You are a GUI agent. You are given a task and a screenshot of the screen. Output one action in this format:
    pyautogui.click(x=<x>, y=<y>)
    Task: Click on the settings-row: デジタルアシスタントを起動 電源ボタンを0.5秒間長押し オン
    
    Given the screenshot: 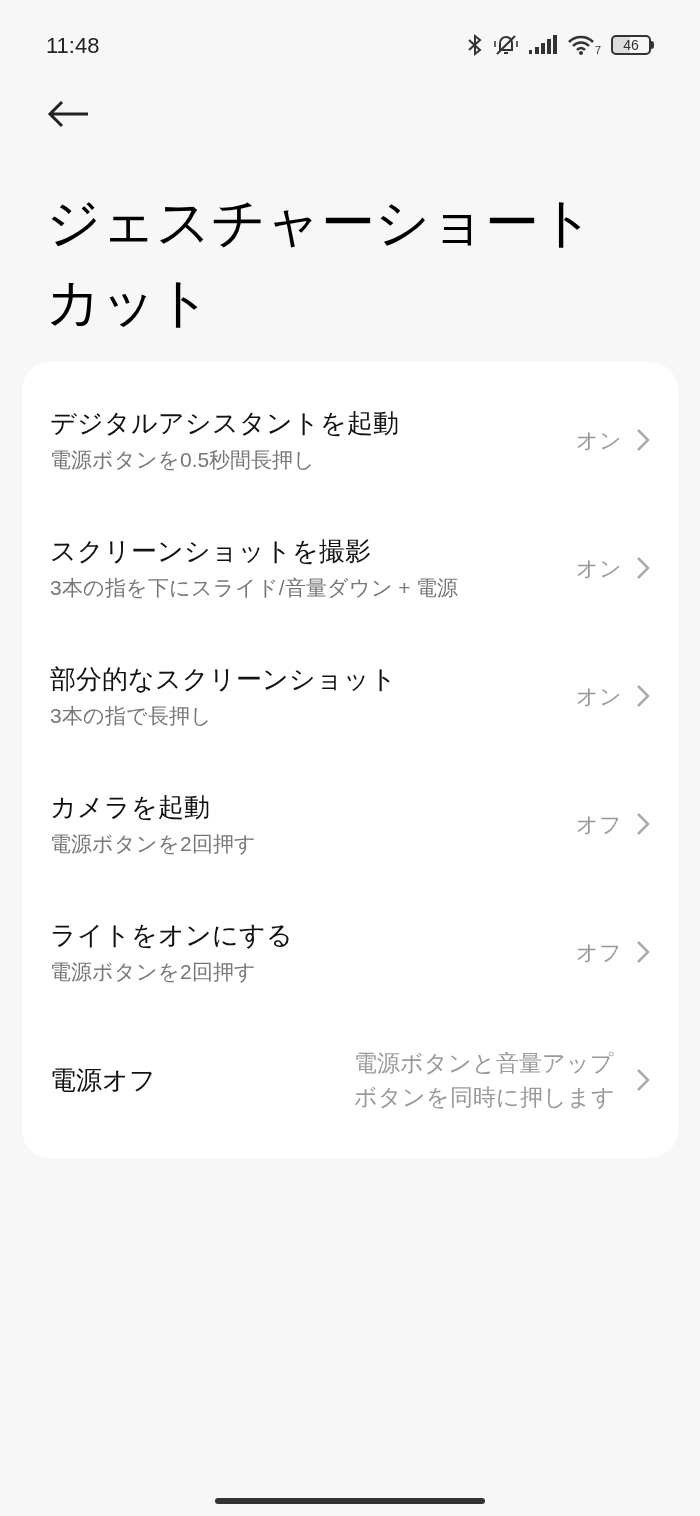 What is the action you would take?
    pyautogui.click(x=350, y=440)
    